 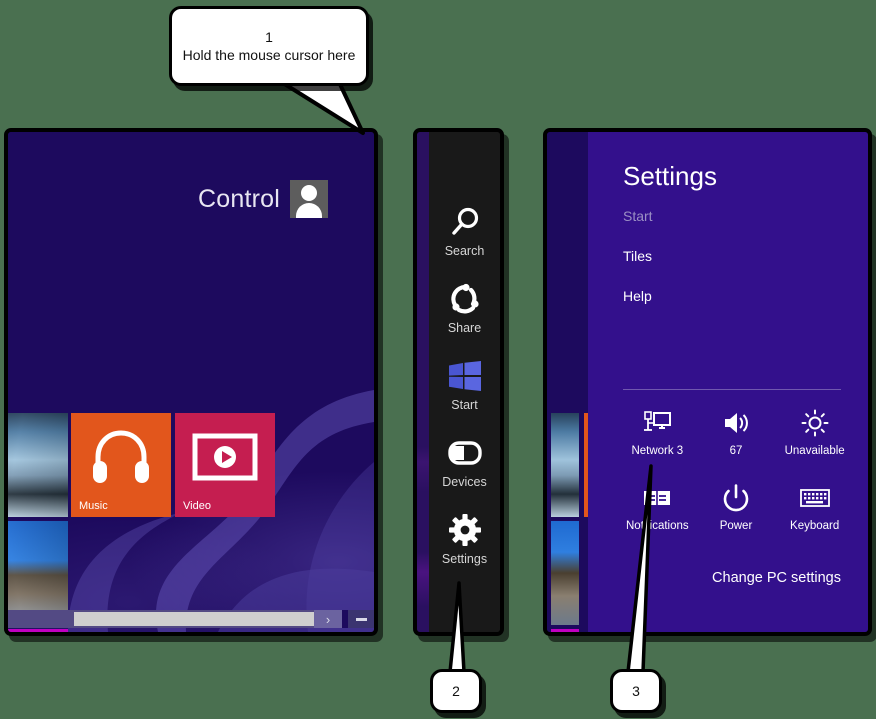 I want to click on quick-action-notifications: Notifications, so click(x=657, y=507).